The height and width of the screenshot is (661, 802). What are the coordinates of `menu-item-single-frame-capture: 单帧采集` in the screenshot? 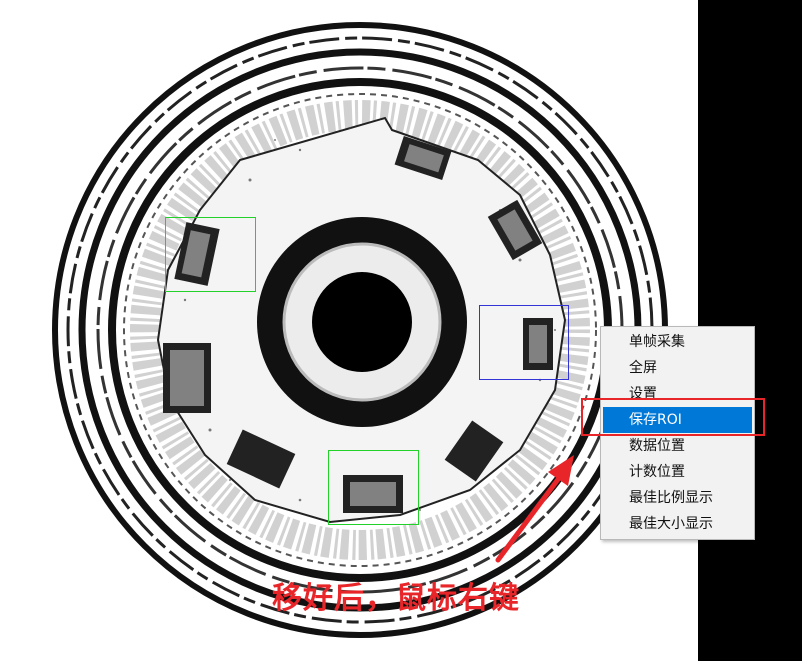 It's located at (677, 342).